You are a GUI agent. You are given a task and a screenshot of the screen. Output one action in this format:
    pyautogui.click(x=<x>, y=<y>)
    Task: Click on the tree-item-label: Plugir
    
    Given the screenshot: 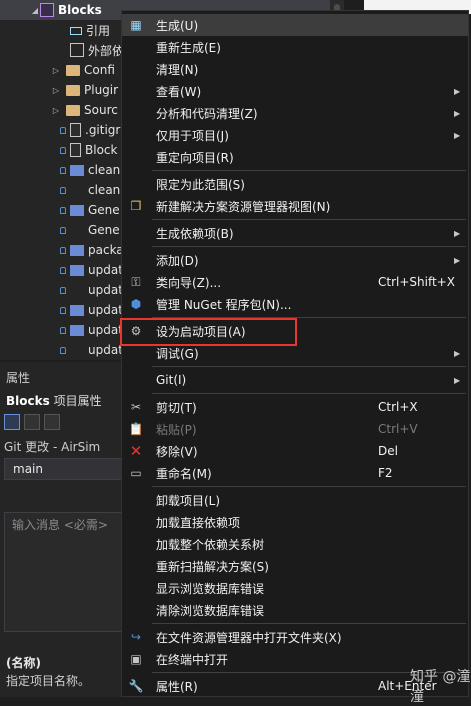 What is the action you would take?
    pyautogui.click(x=101, y=90)
    